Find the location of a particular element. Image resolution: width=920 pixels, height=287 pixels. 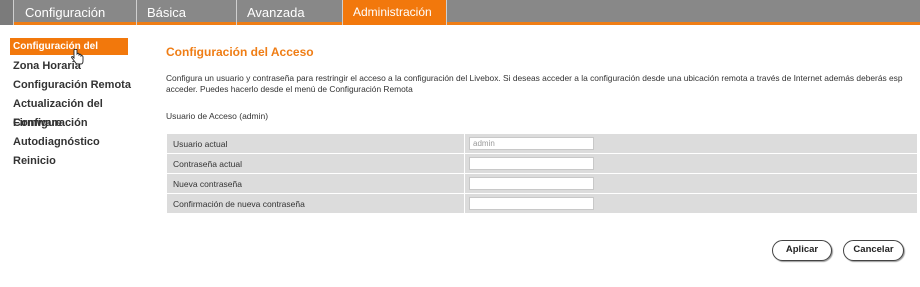

form-row-confirmacion: Confirmación de nueva contraseña is located at coordinates (542, 203).